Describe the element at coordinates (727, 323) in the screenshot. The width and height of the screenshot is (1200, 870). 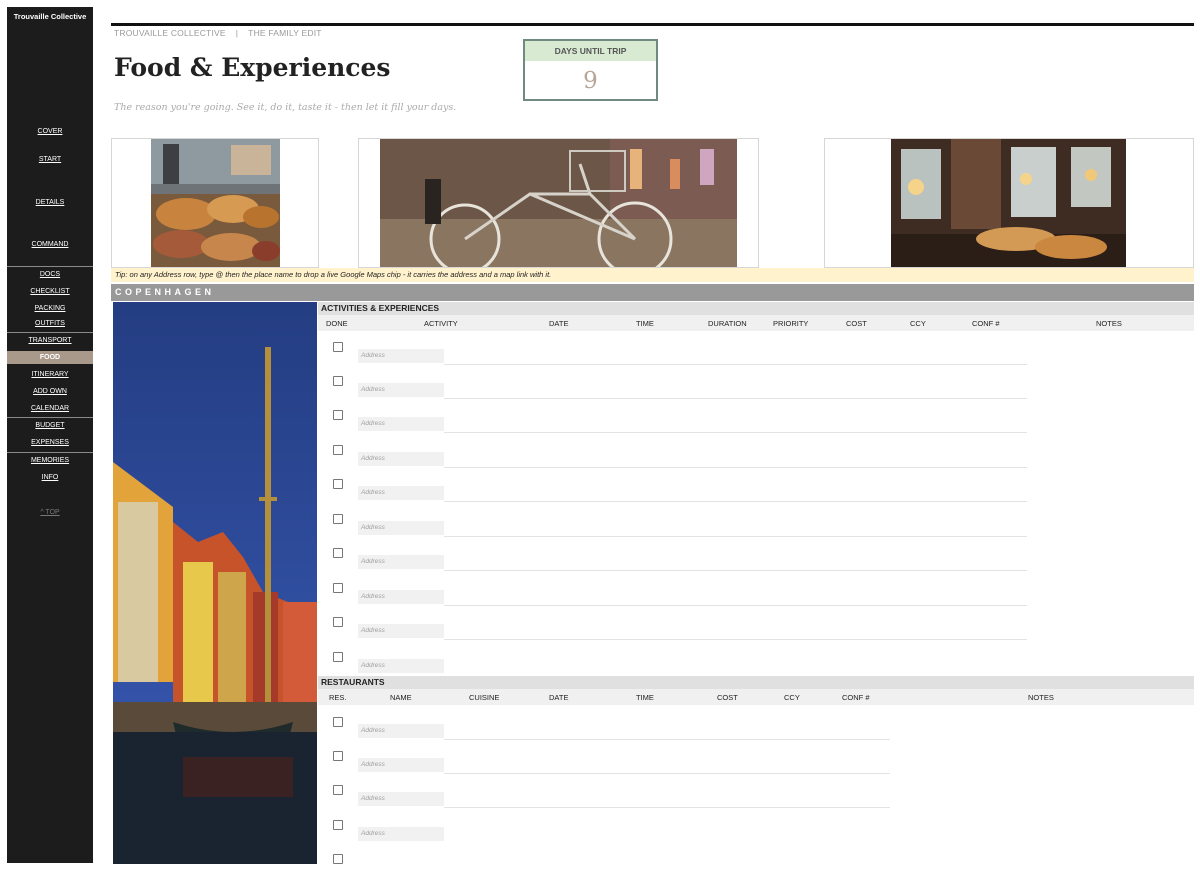
I see `col-duration: DURATION` at that location.